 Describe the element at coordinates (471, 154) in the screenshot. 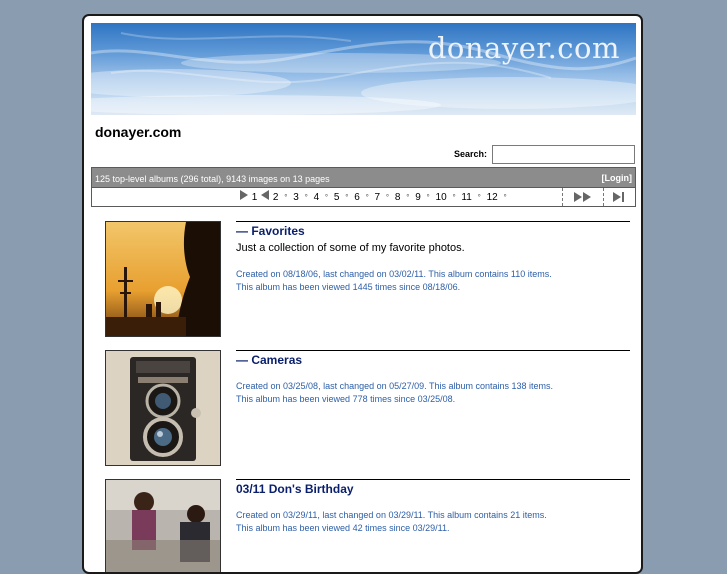

I see `search-label: Search:` at that location.